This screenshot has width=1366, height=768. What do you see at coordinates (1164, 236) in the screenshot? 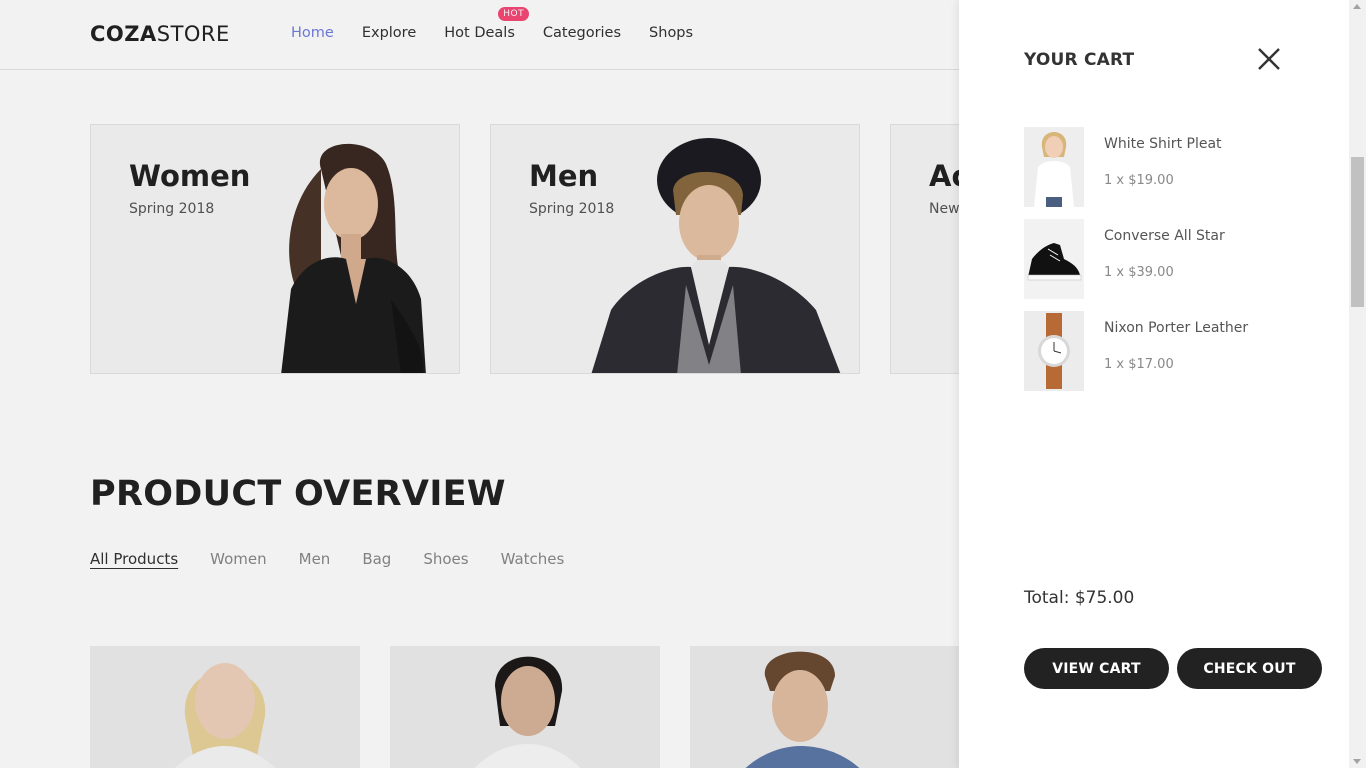
I see `cart-item-name: Converse All Star` at bounding box center [1164, 236].